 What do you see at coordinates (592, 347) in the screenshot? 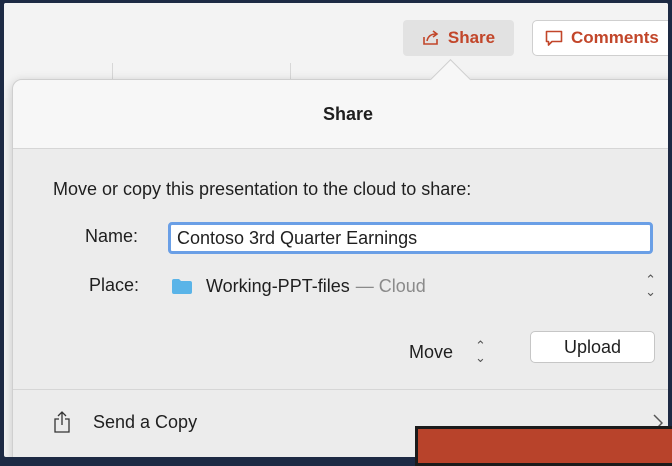
I see `upload-button: Upload` at bounding box center [592, 347].